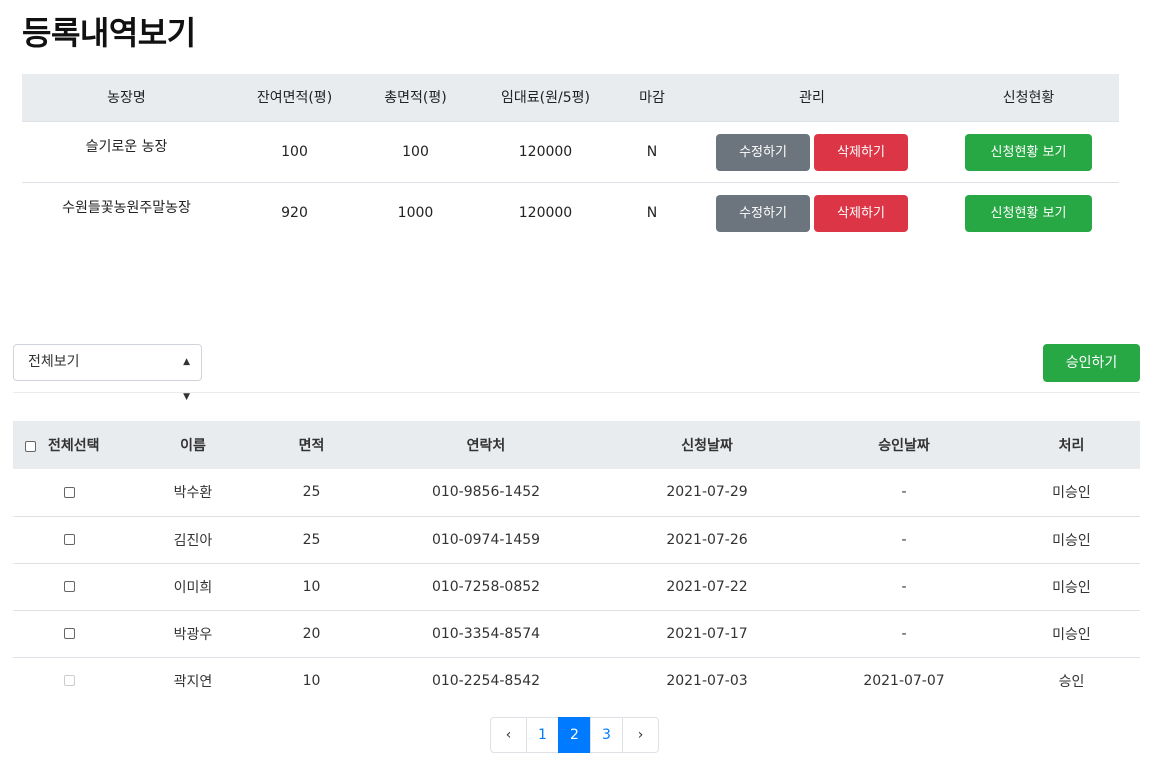 Image resolution: width=1156 pixels, height=769 pixels. I want to click on row-checkbox-disabled, so click(69, 681).